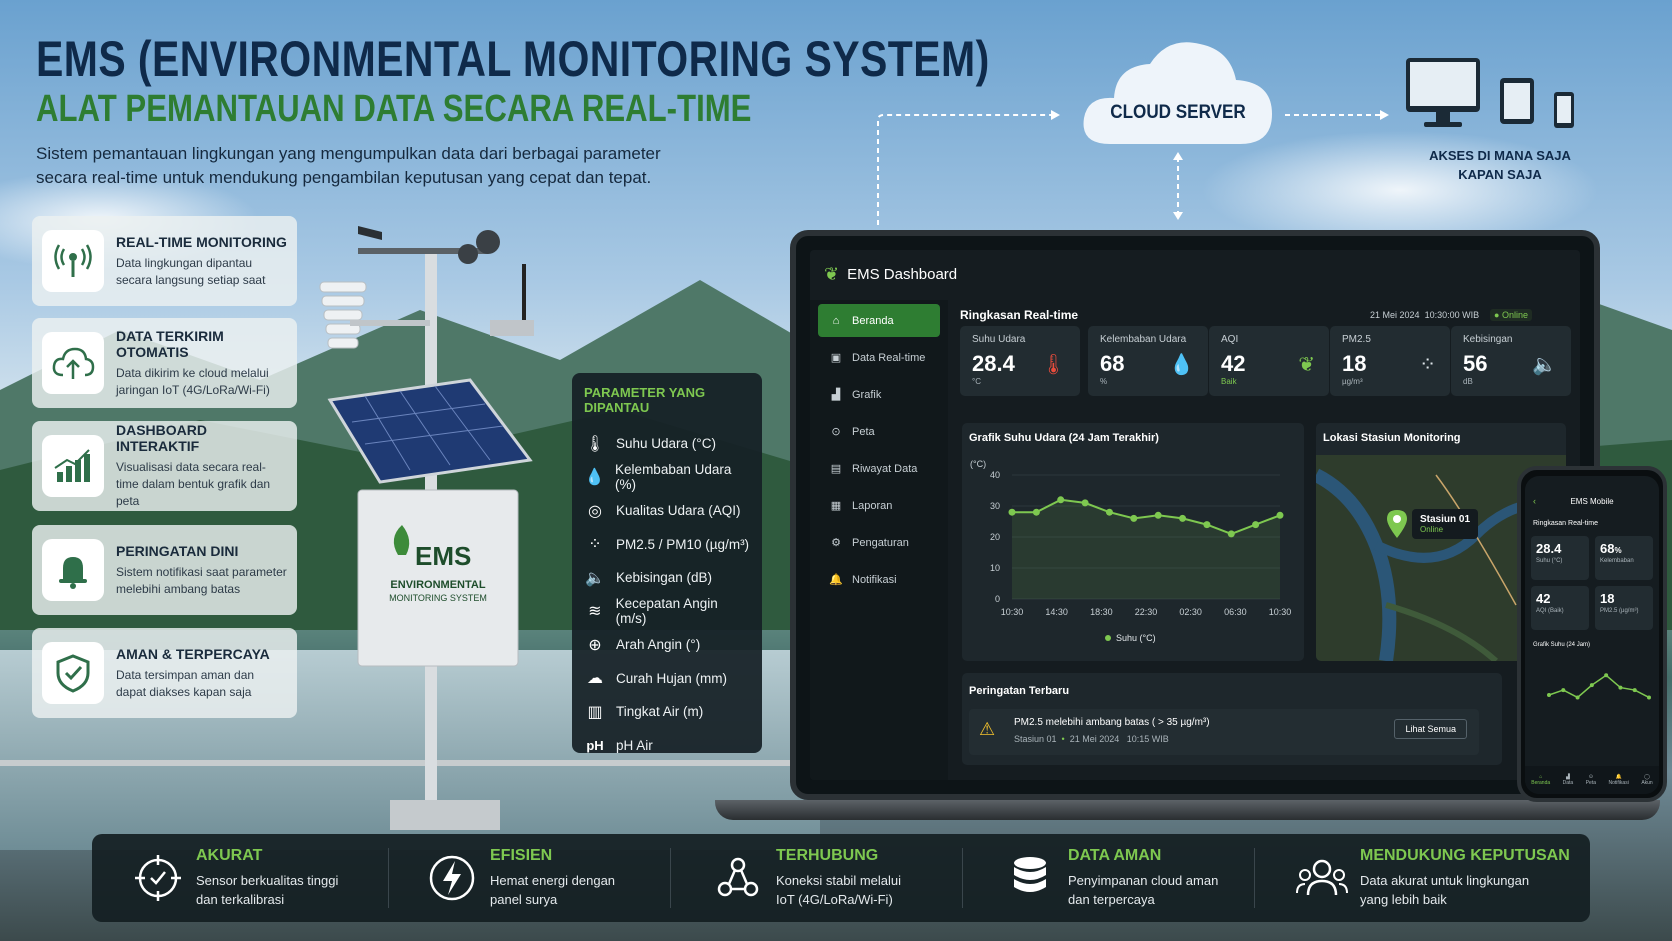 Image resolution: width=1672 pixels, height=941 pixels. I want to click on kpi-label: PM2.5, so click(1356, 339).